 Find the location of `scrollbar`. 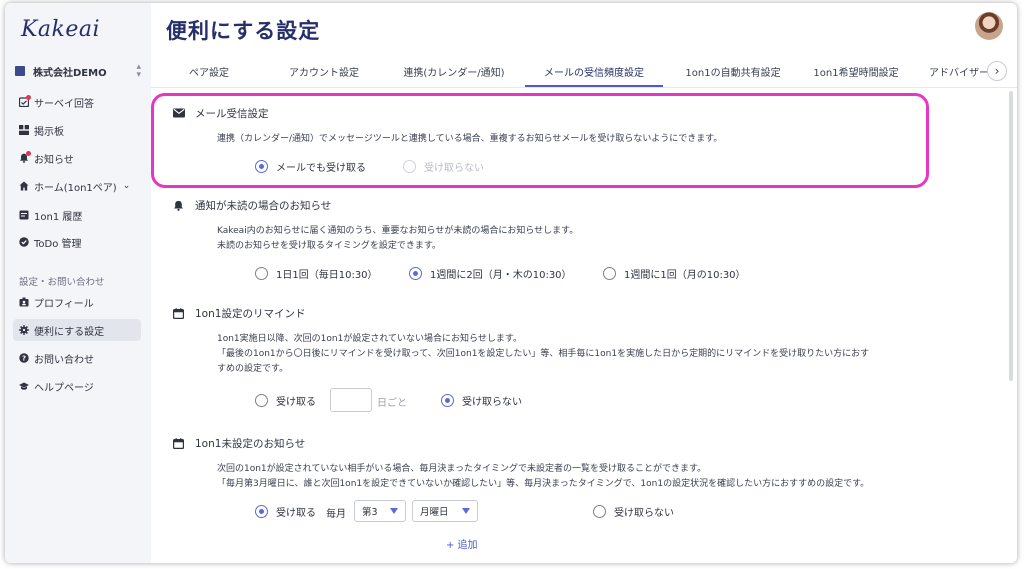

scrollbar is located at coordinates (1011, 236).